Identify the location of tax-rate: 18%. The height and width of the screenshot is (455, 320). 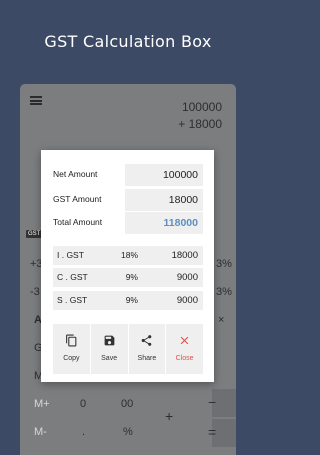
(129, 255).